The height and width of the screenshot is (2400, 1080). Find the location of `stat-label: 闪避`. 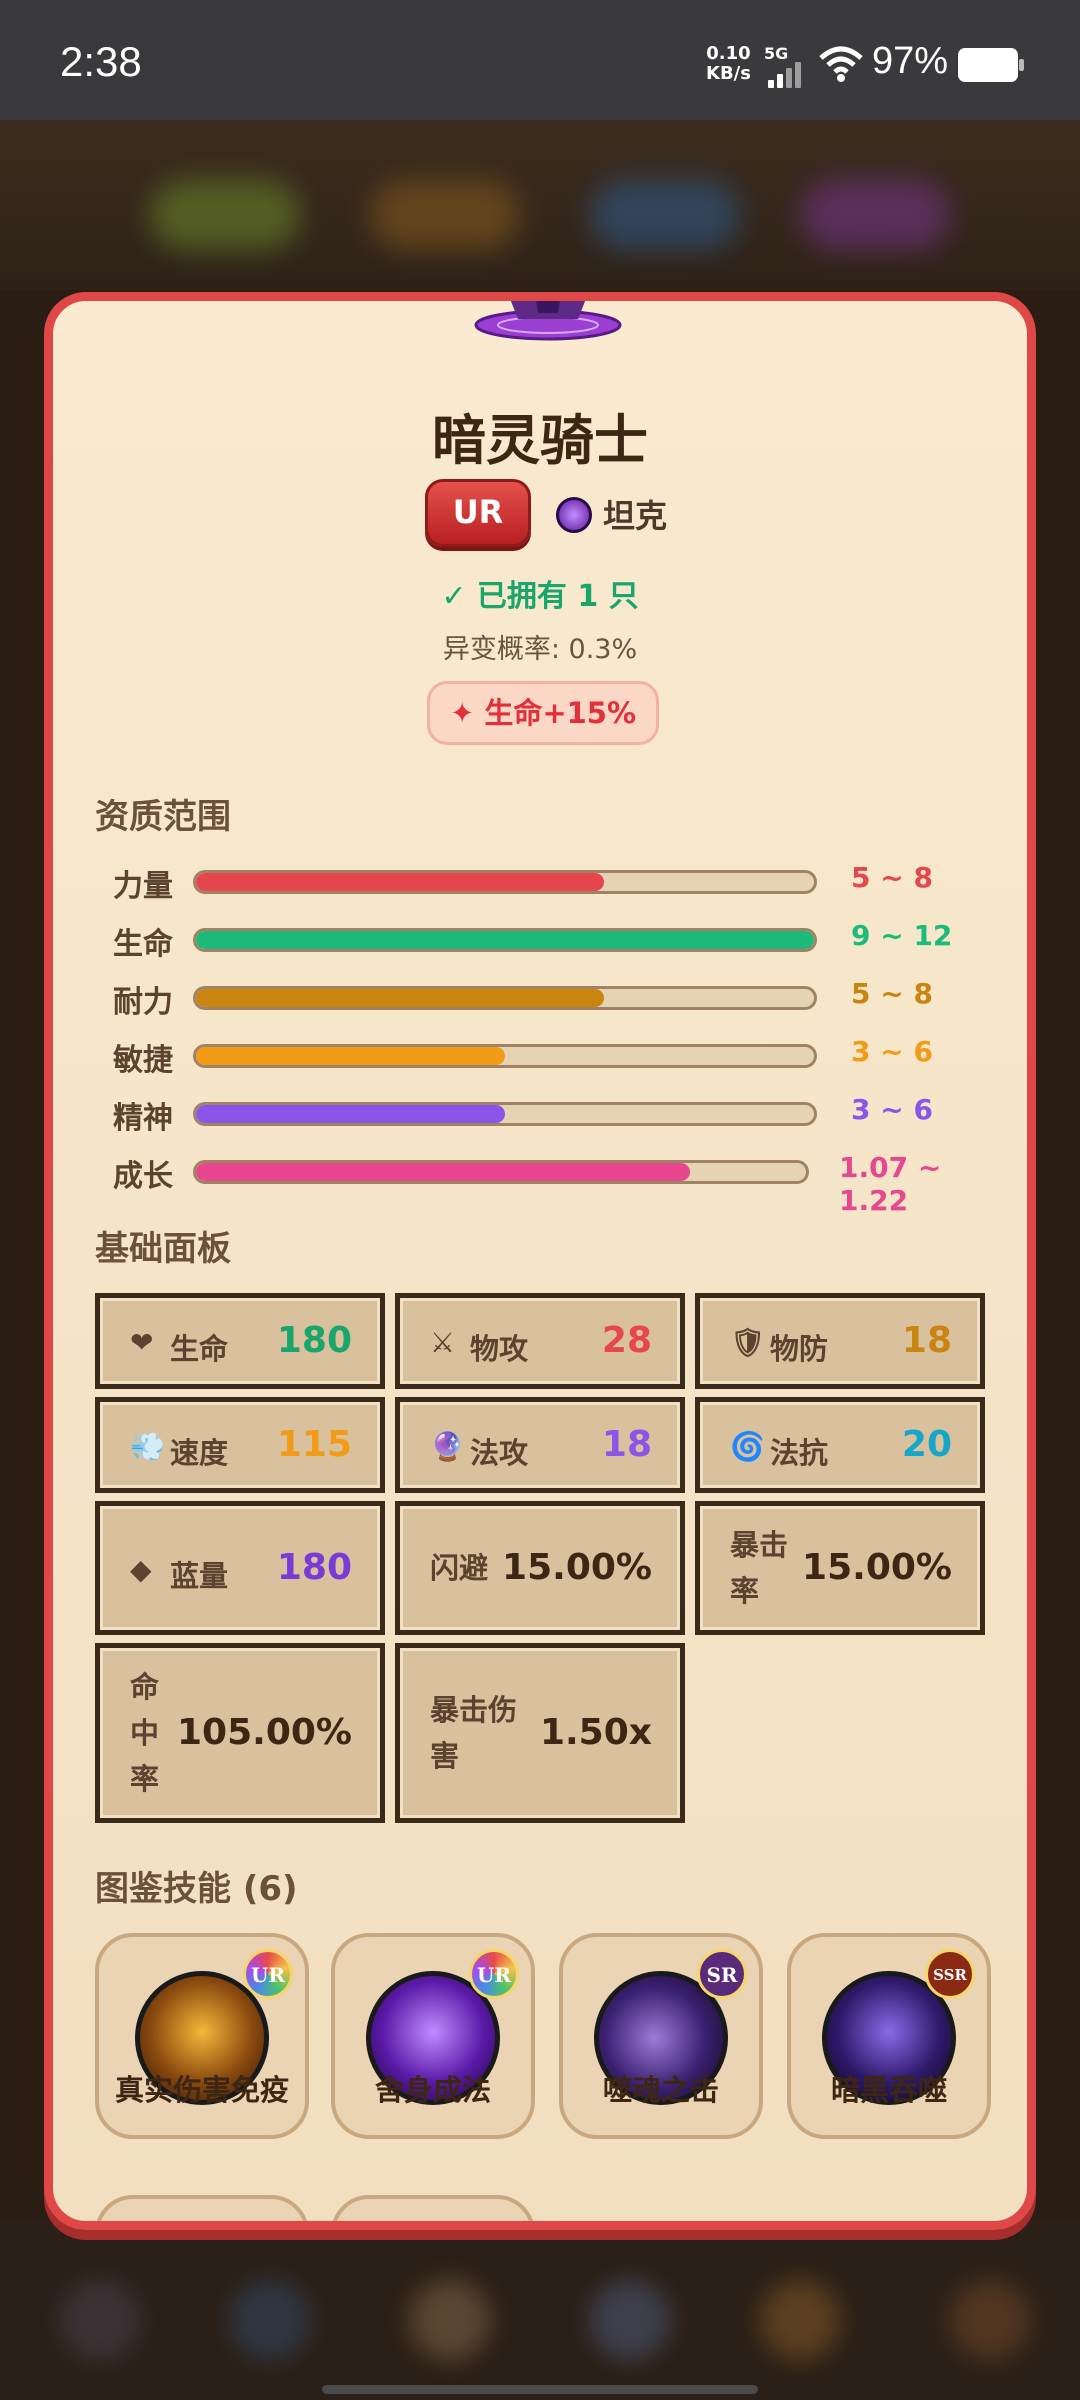

stat-label: 闪避 is located at coordinates (459, 1568).